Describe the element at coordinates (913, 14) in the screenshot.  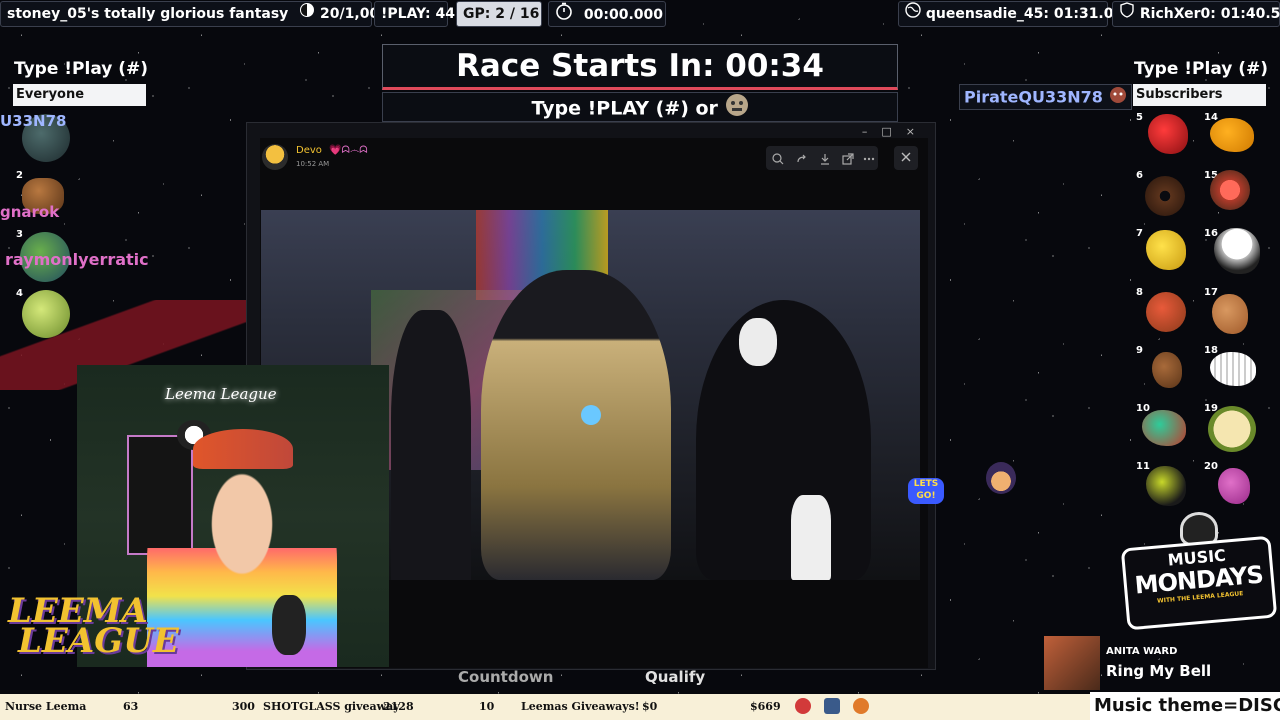
I see `globe-icon` at that location.